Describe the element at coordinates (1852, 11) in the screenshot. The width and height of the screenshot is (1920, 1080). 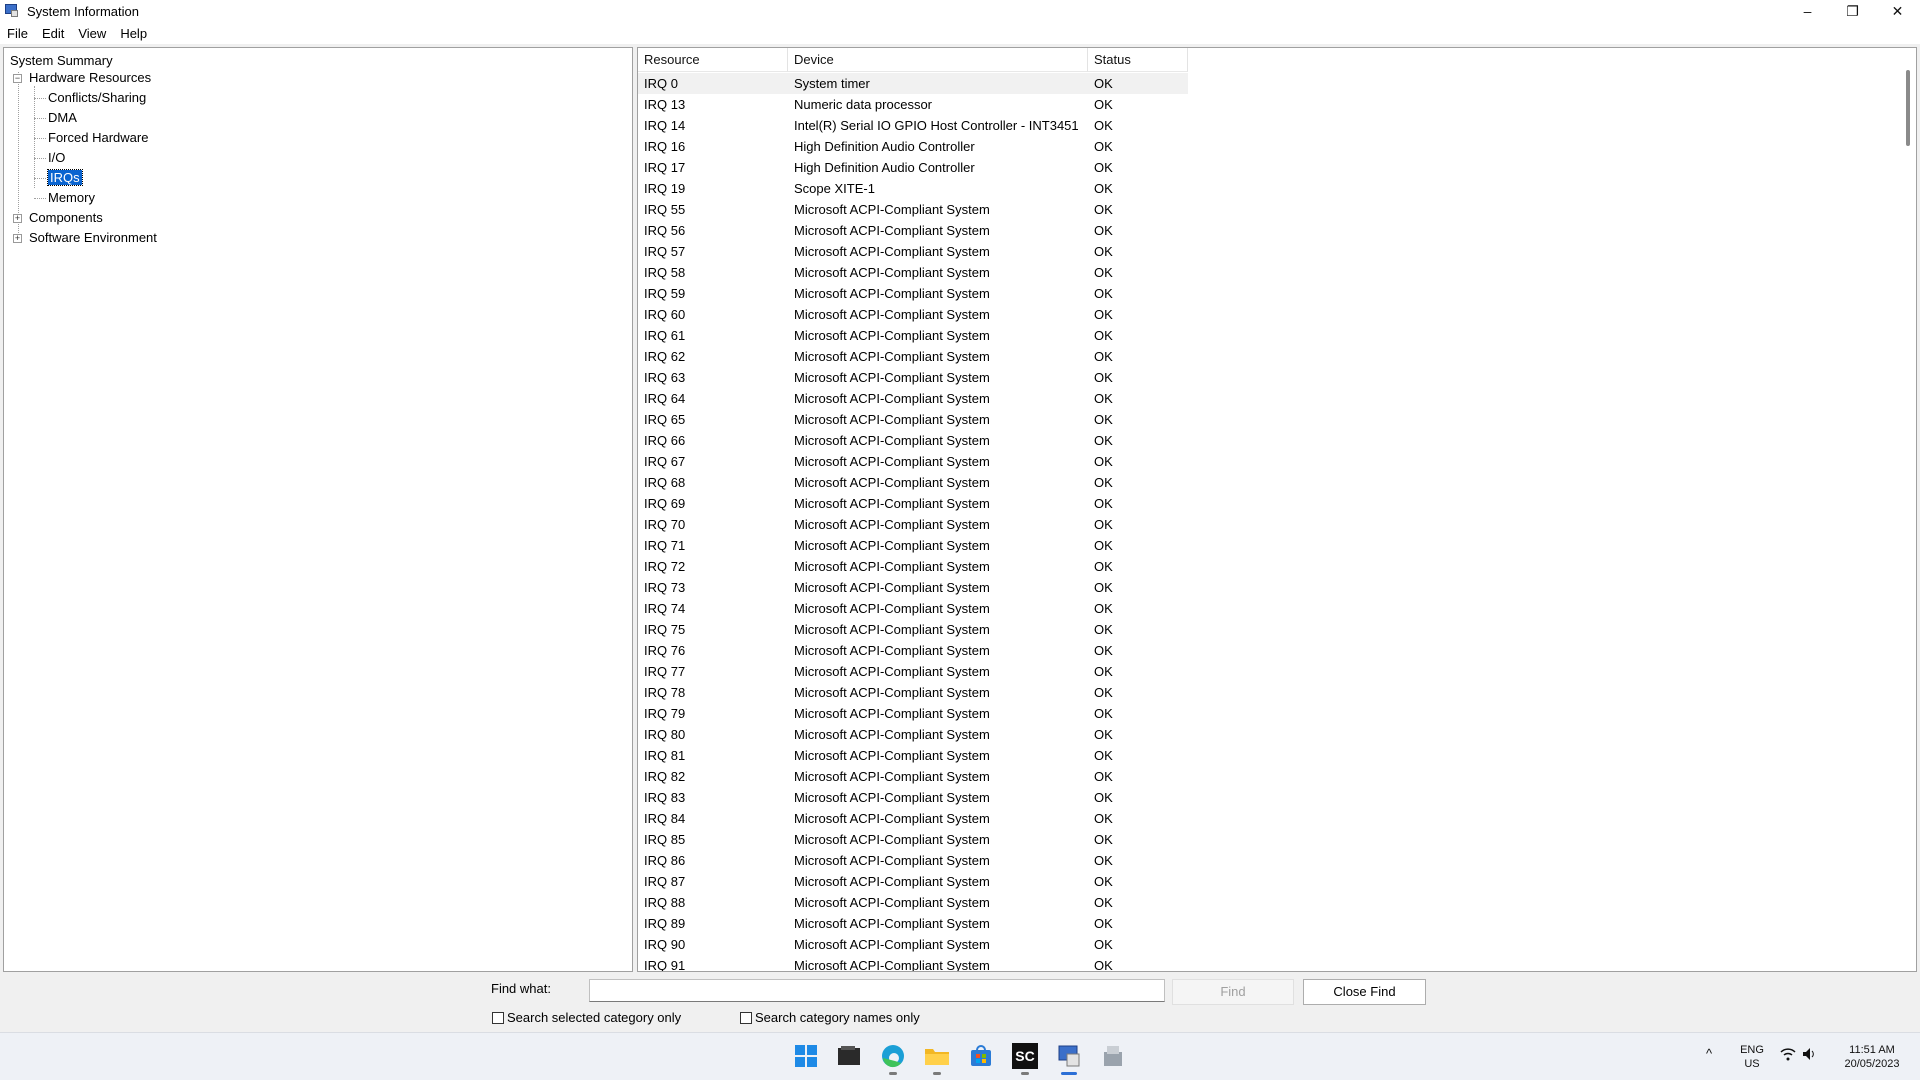
I see `maximize-button: ❐` at that location.